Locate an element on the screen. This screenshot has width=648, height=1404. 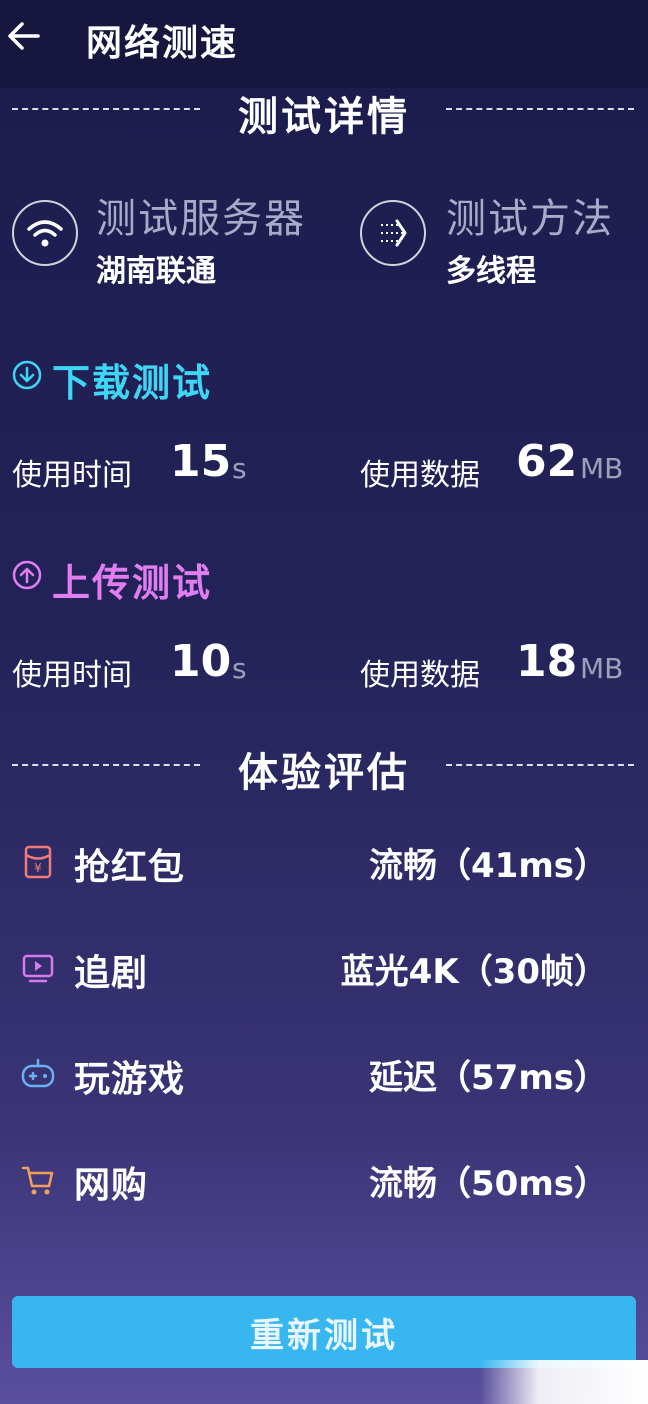
experience-label: 追剧 is located at coordinates (111, 973).